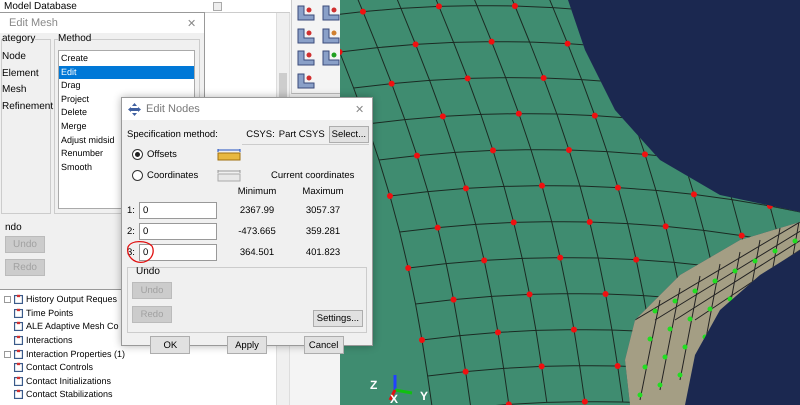  I want to click on dialog-title: Edit Mesh, so click(34, 23).